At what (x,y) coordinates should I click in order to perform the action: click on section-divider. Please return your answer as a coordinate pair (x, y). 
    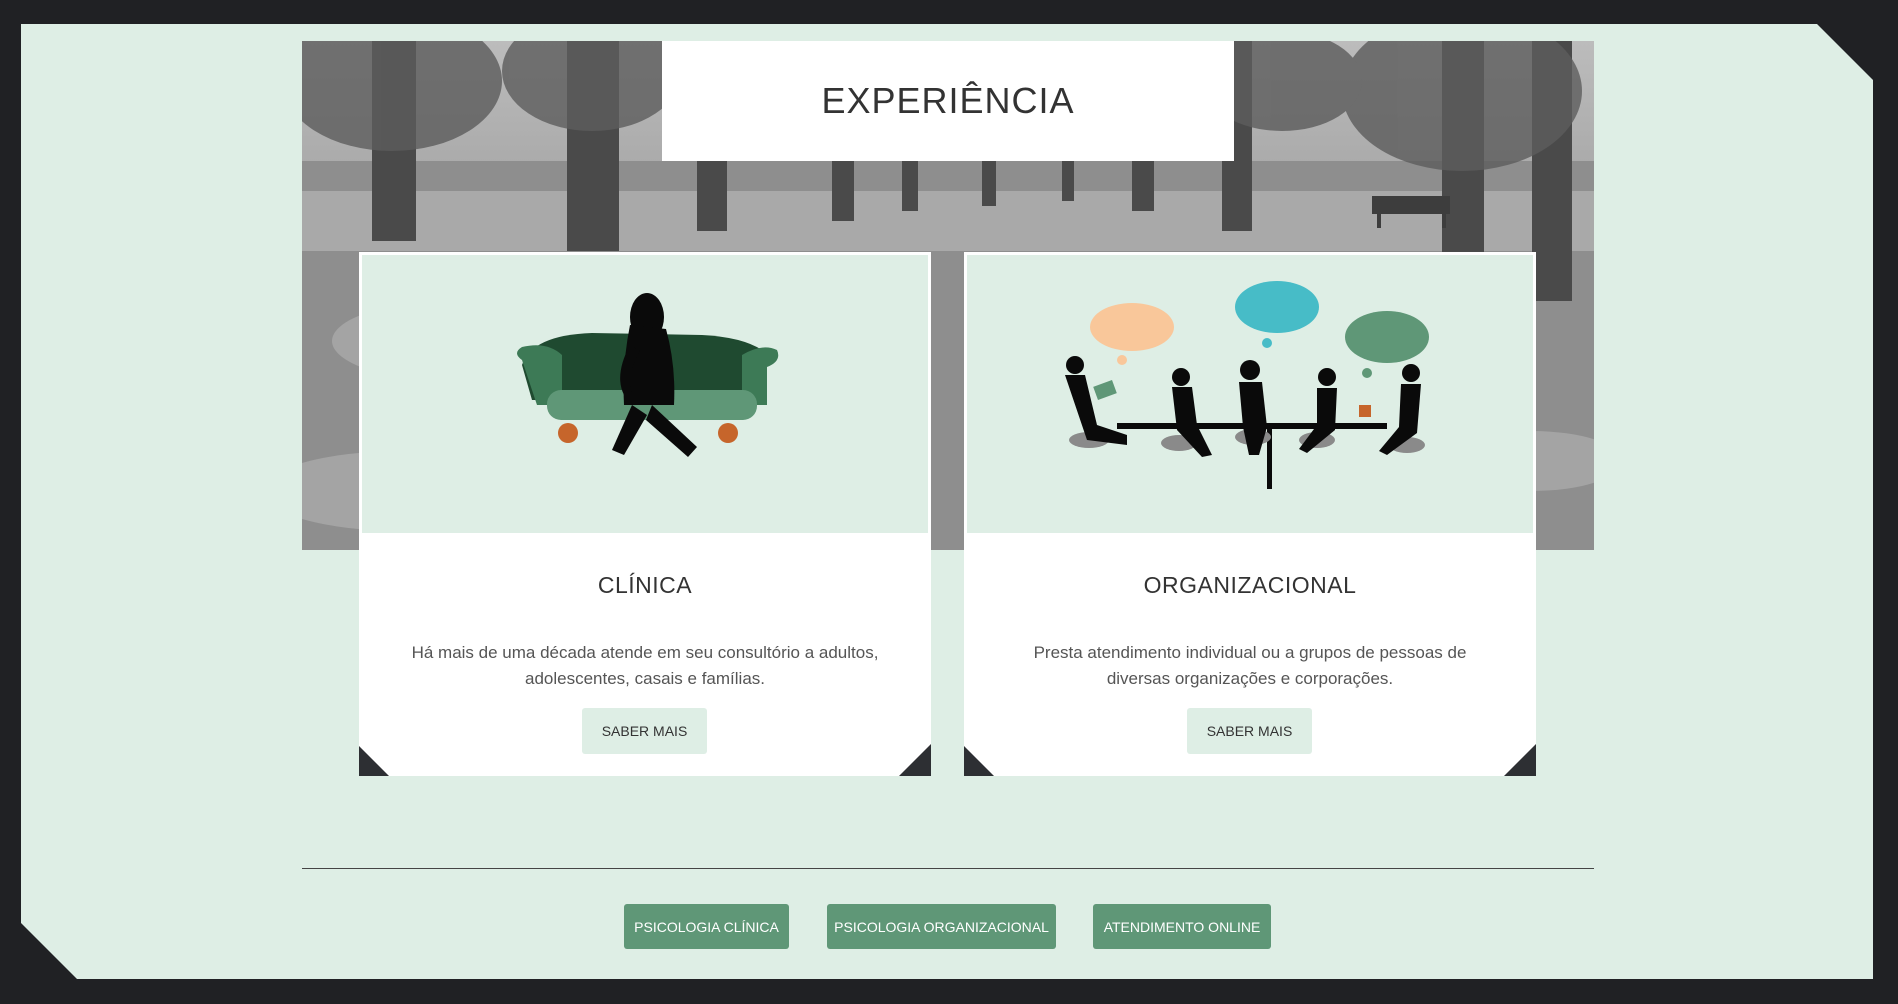
    Looking at the image, I should click on (948, 868).